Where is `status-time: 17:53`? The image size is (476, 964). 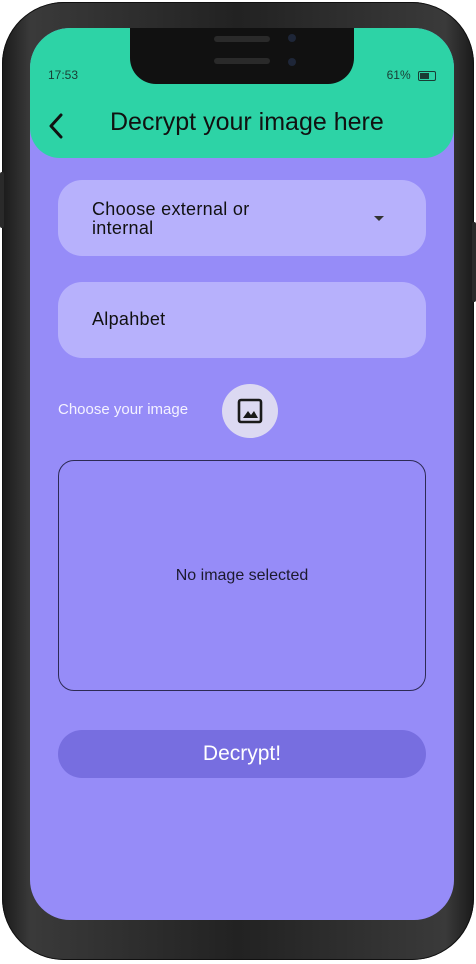
status-time: 17:53 is located at coordinates (63, 75).